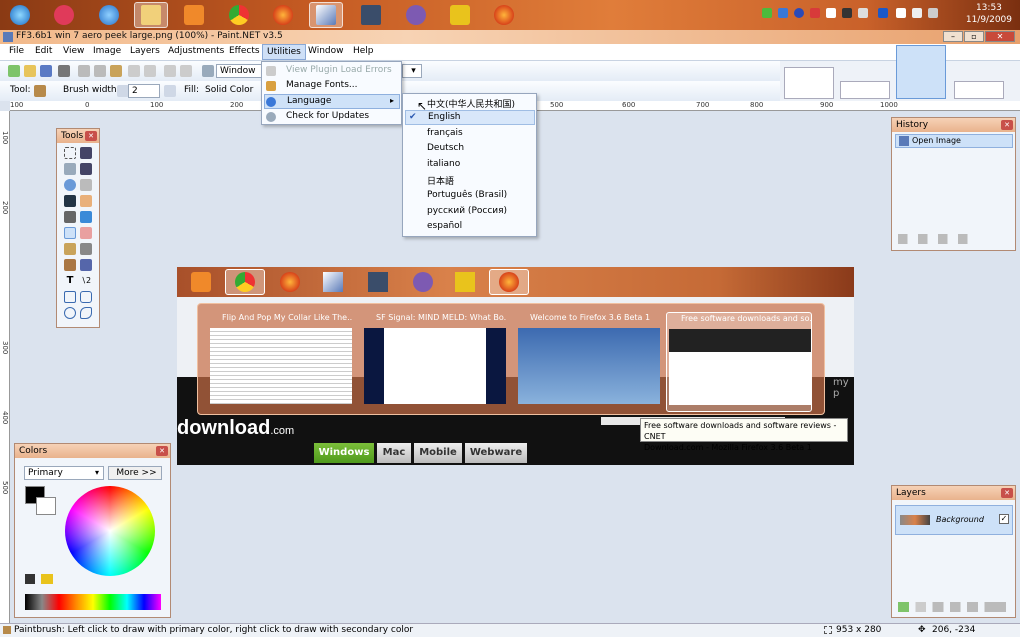 This screenshot has width=1020, height=637. What do you see at coordinates (100, 71) in the screenshot?
I see `copy-icon` at bounding box center [100, 71].